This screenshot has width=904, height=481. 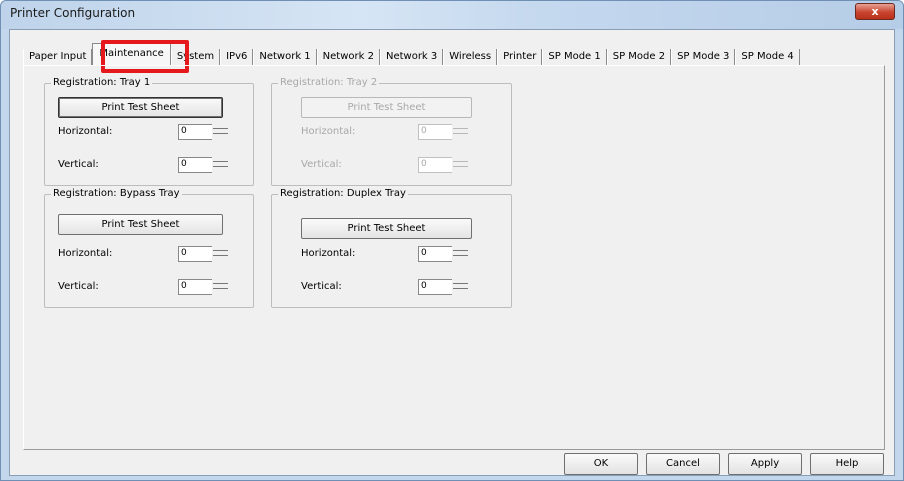 I want to click on tray-1-horizontal-label: Horizontal:, so click(x=85, y=131).